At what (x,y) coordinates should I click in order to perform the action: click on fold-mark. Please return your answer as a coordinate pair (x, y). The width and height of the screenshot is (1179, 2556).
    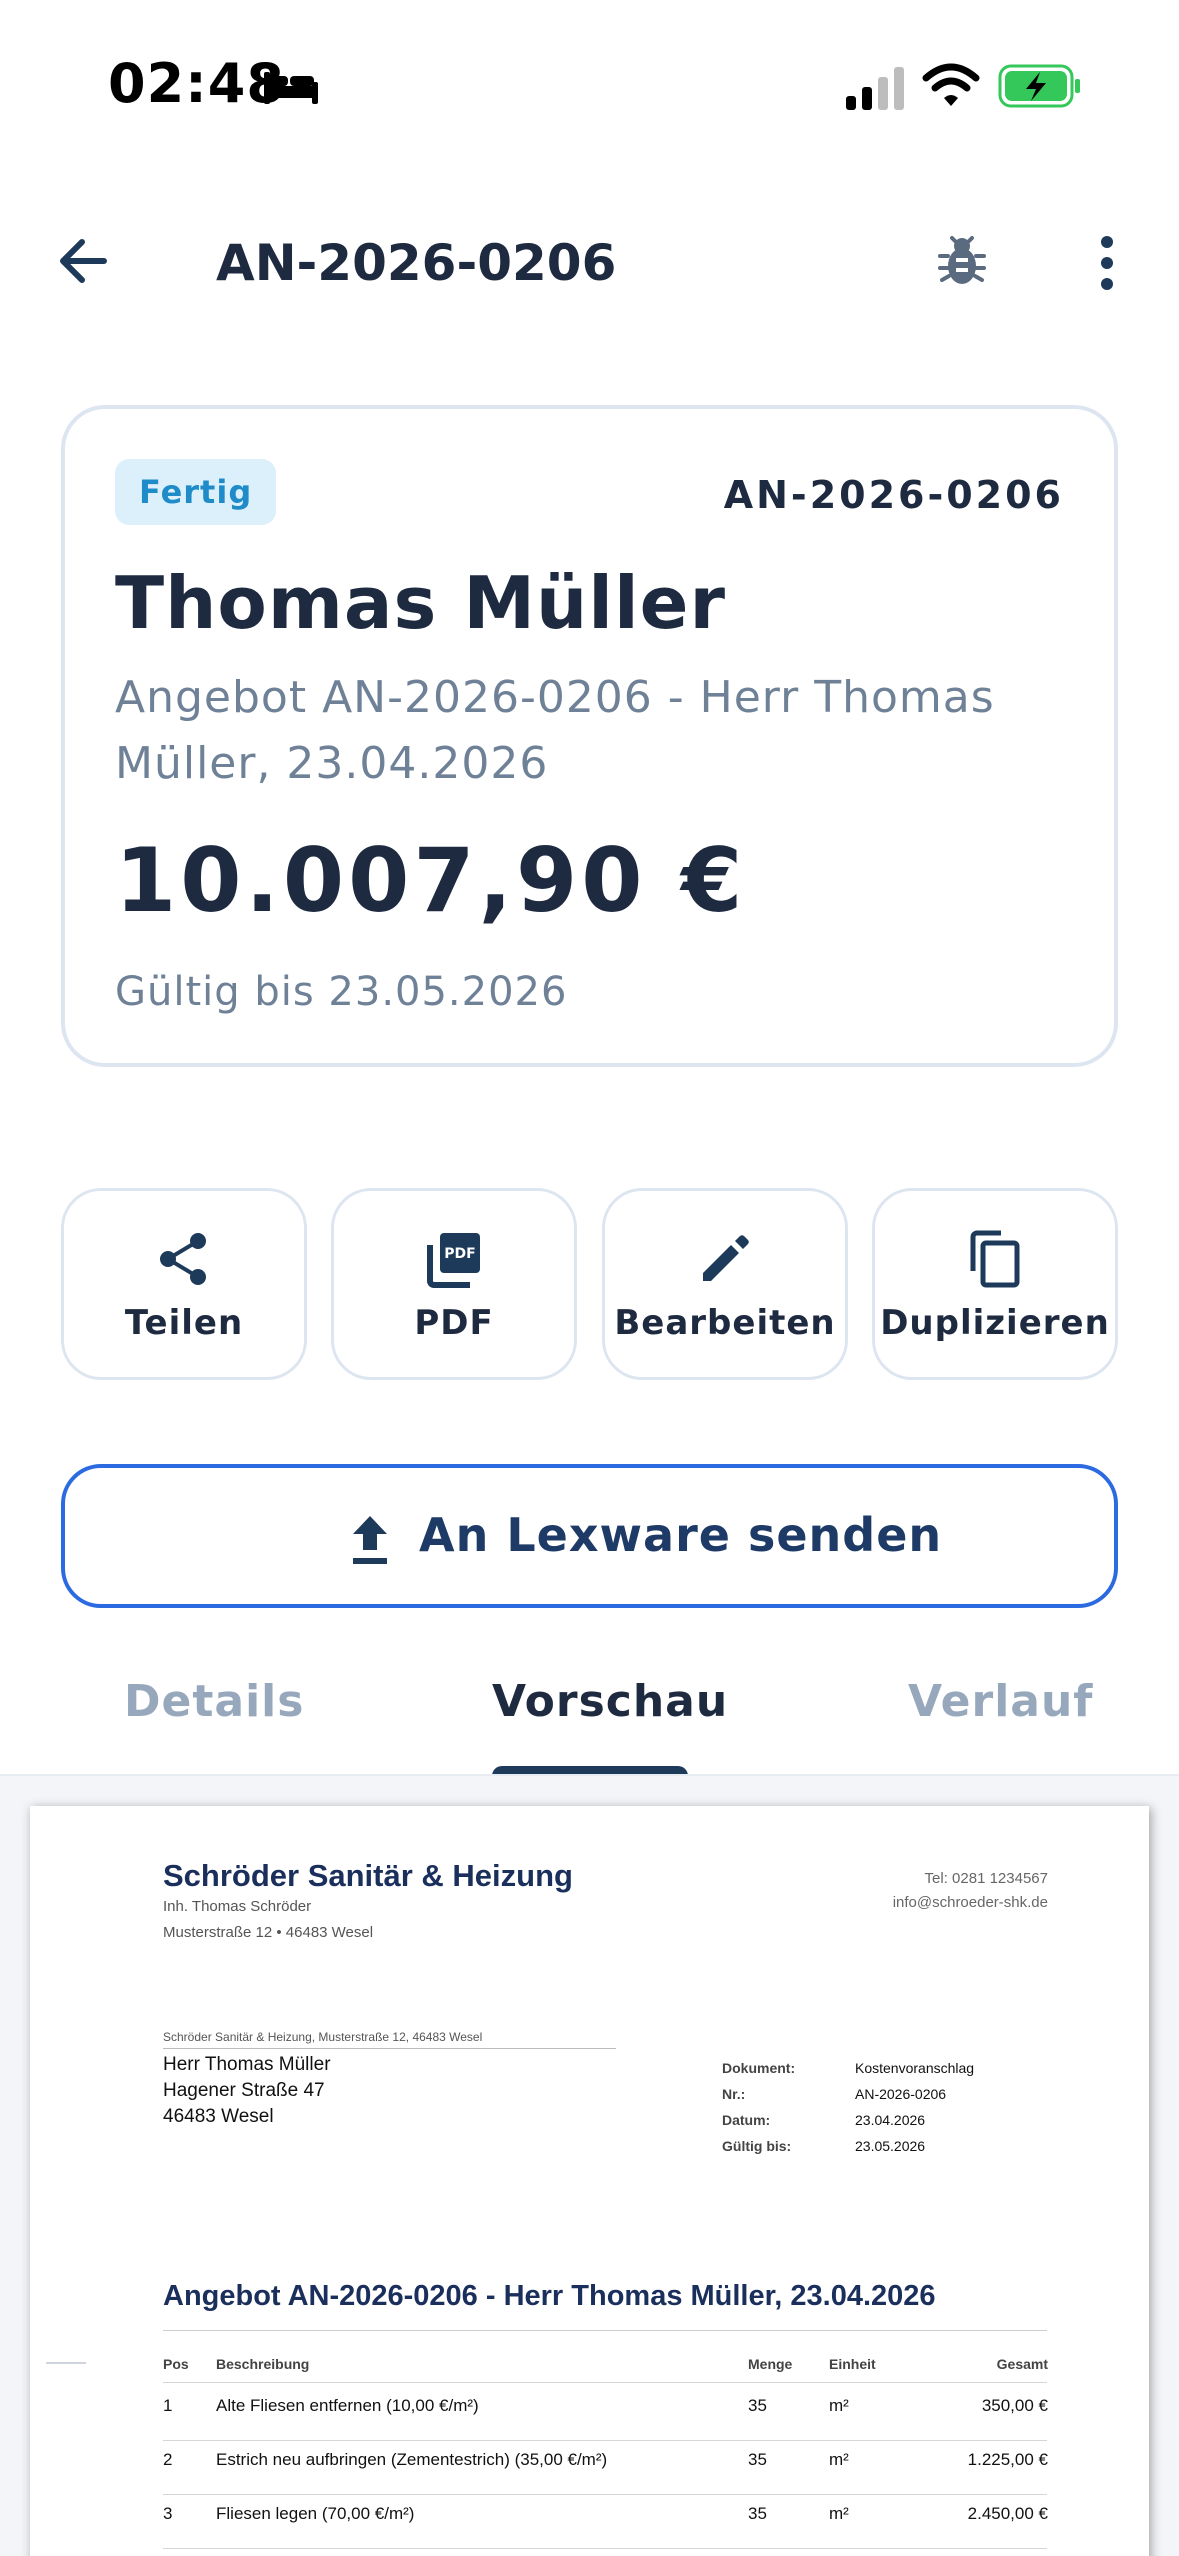
    Looking at the image, I should click on (66, 2363).